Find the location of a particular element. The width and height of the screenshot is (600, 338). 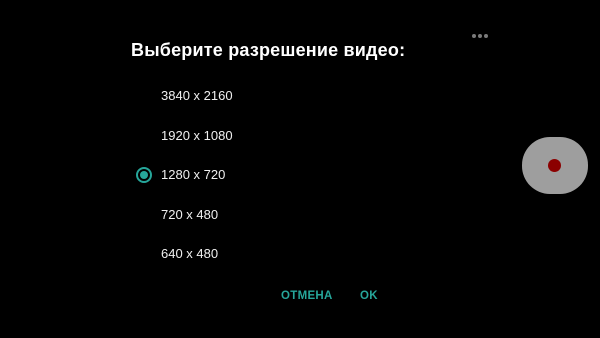

resolution-option-3840x2160: 3840 x 2160 is located at coordinates (260, 96).